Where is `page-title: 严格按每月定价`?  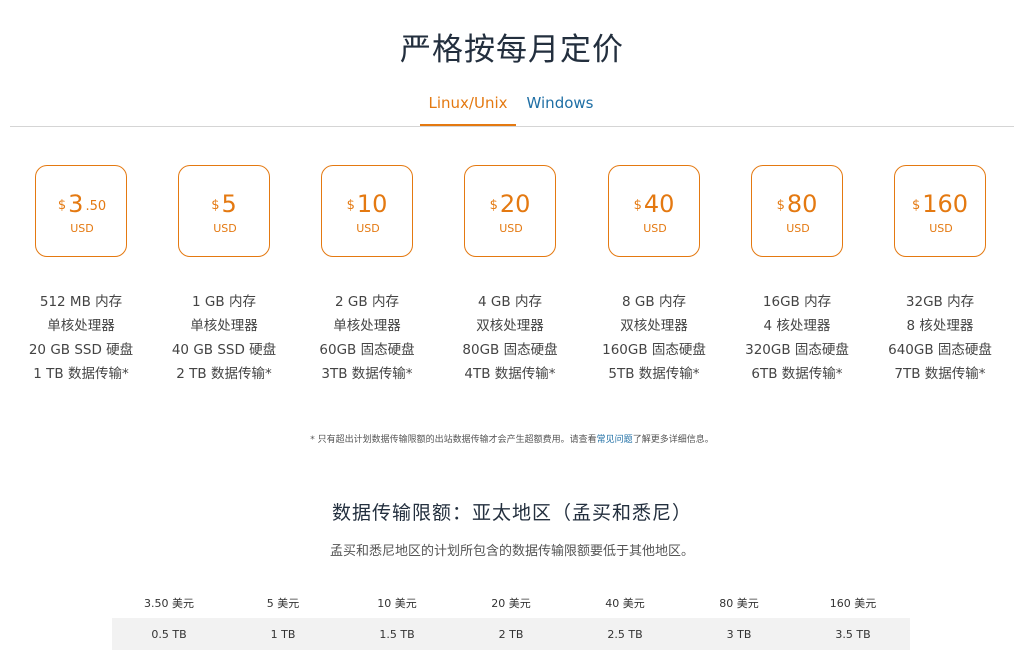 page-title: 严格按每月定价 is located at coordinates (512, 50).